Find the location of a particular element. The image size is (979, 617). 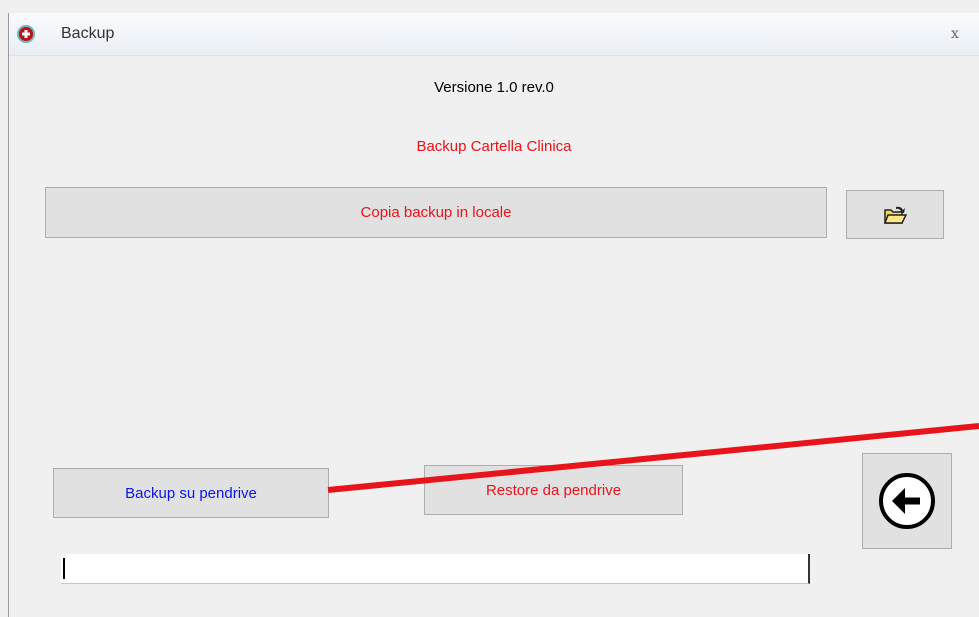

medical-cross-icon is located at coordinates (26, 34).